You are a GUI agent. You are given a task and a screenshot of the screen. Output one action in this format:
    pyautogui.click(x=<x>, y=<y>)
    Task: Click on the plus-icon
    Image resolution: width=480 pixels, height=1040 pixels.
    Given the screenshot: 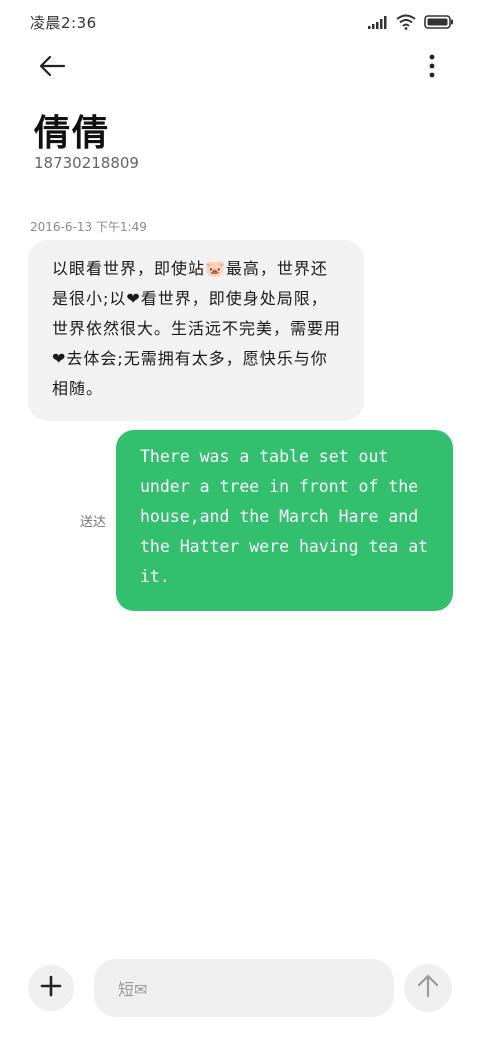 What is the action you would take?
    pyautogui.click(x=51, y=988)
    